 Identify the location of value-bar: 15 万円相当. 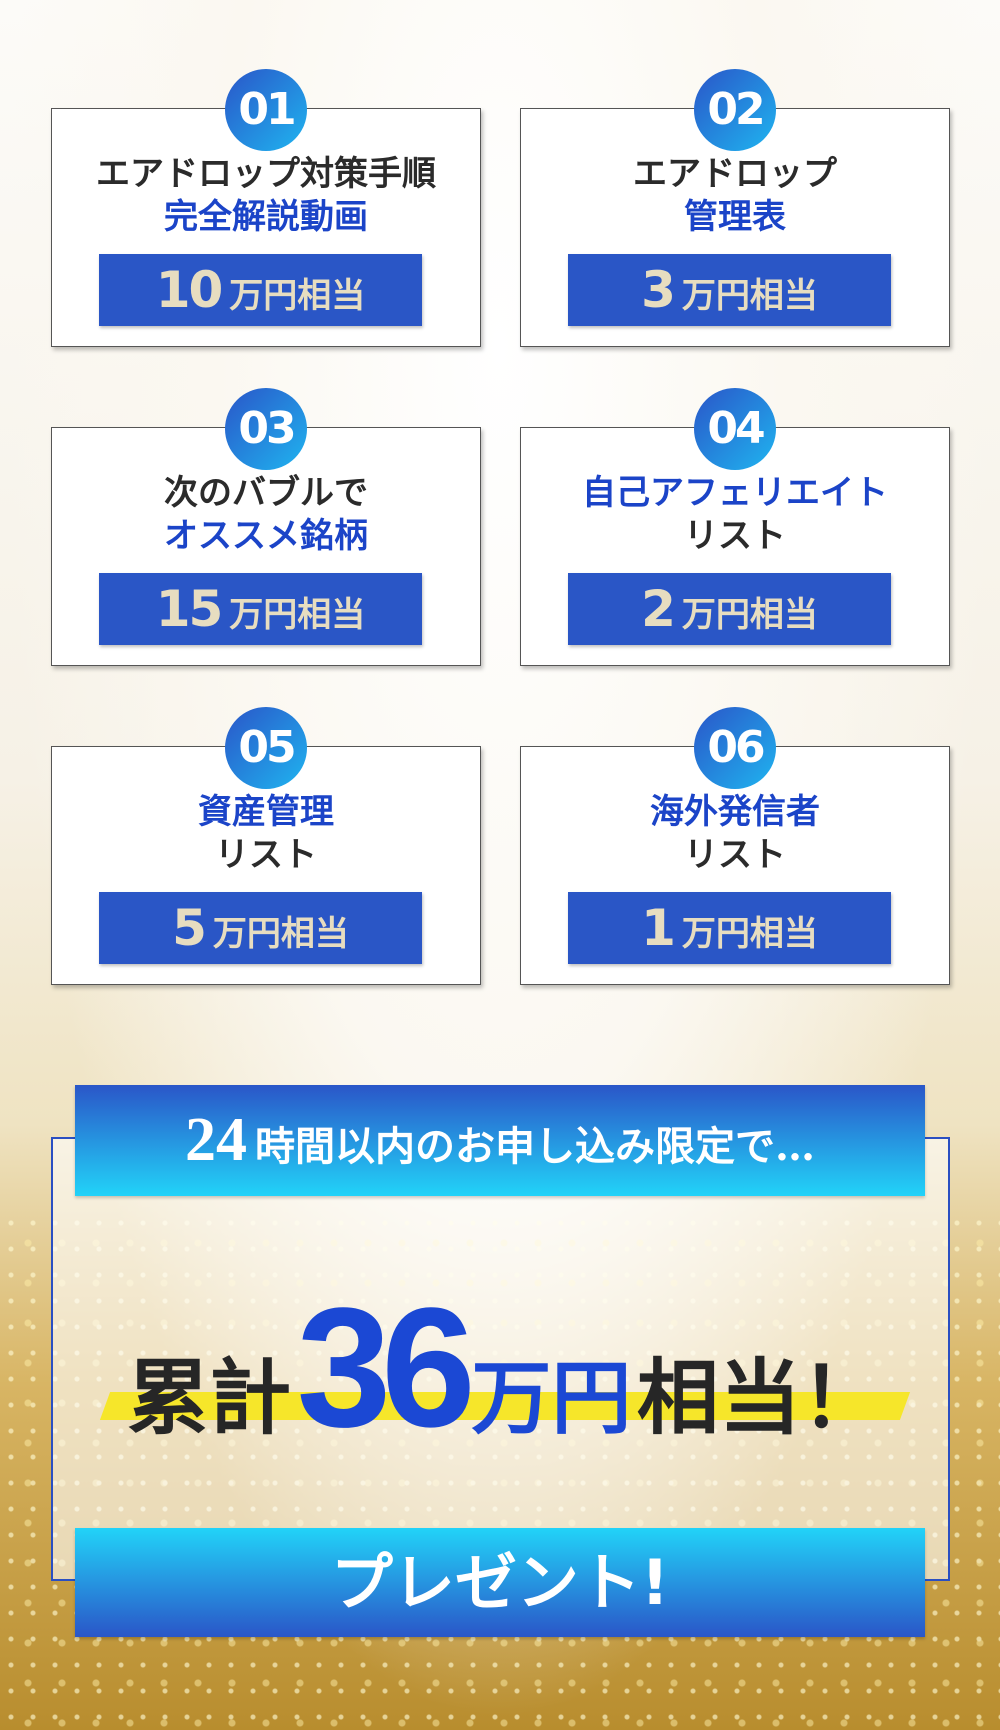
(260, 609).